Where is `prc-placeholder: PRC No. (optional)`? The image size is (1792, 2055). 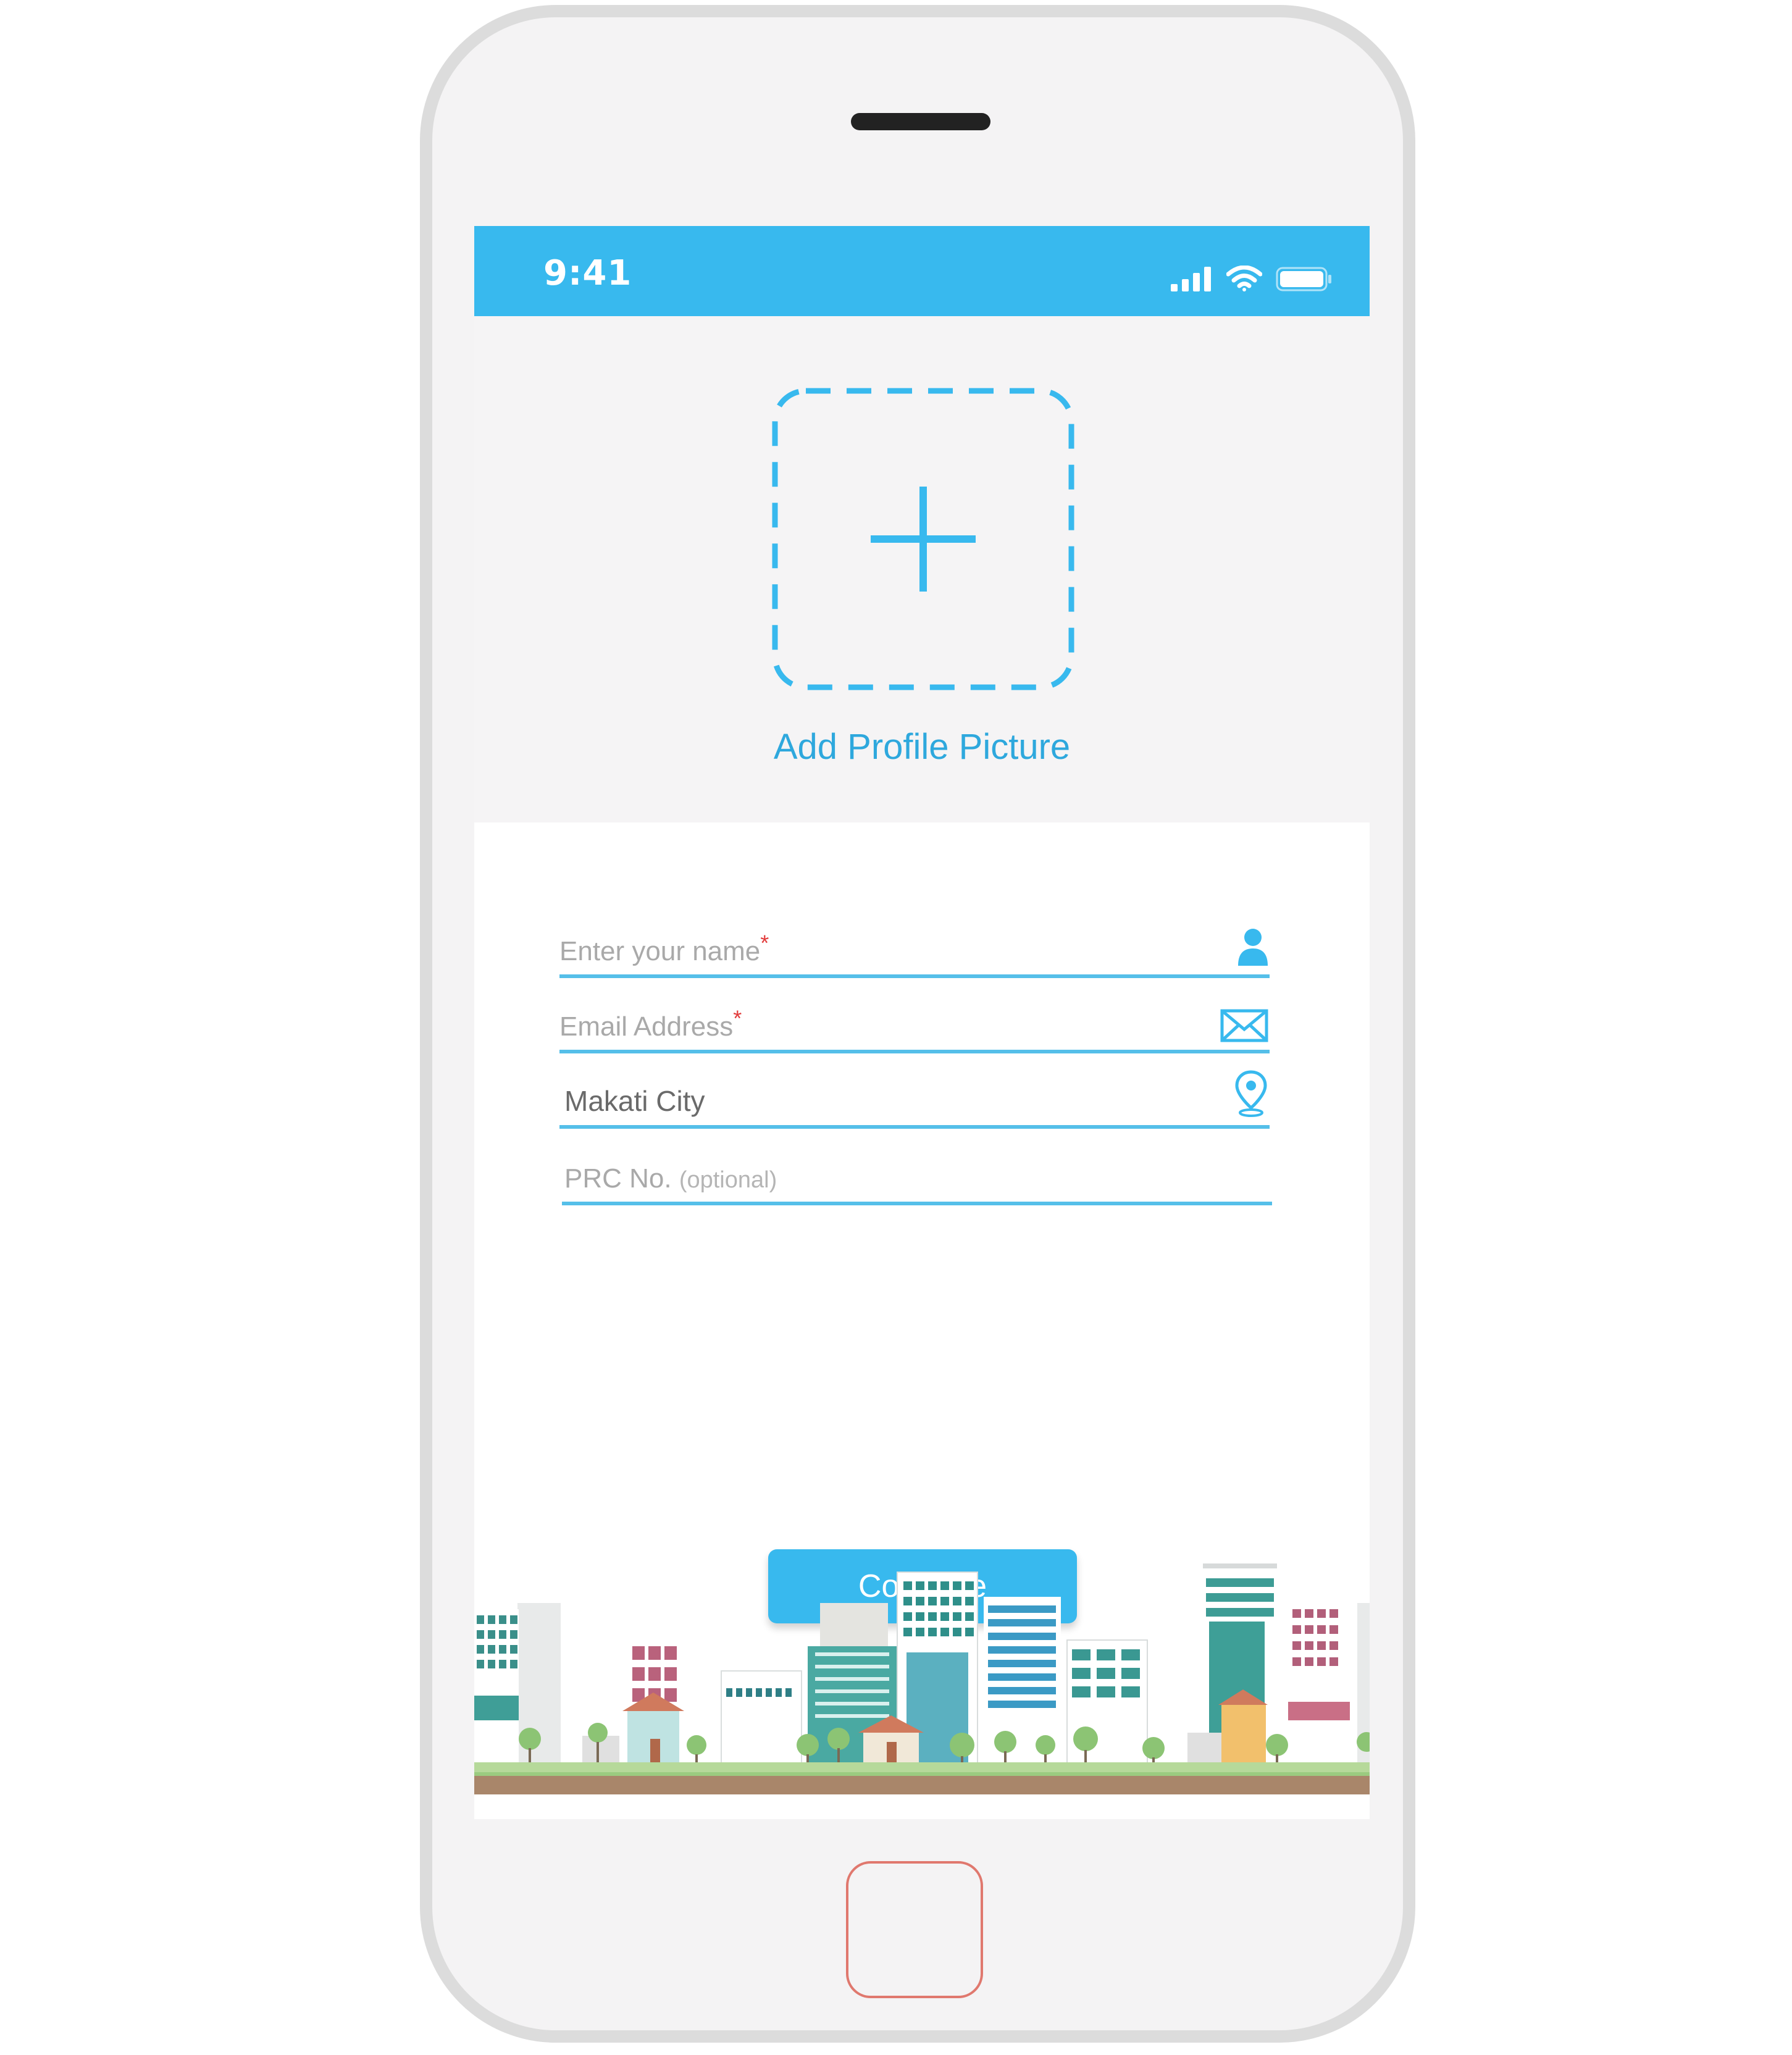
prc-placeholder: PRC No. (optional) is located at coordinates (670, 1178).